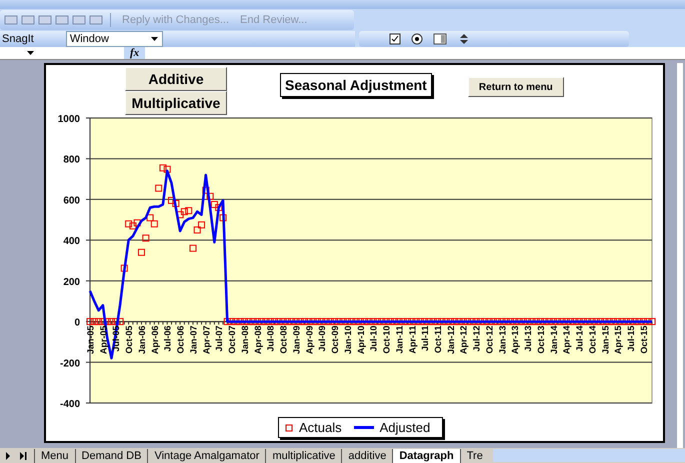 Image resolution: width=685 pixels, height=463 pixels. What do you see at coordinates (71, 282) in the screenshot?
I see `axis-label: 200` at bounding box center [71, 282].